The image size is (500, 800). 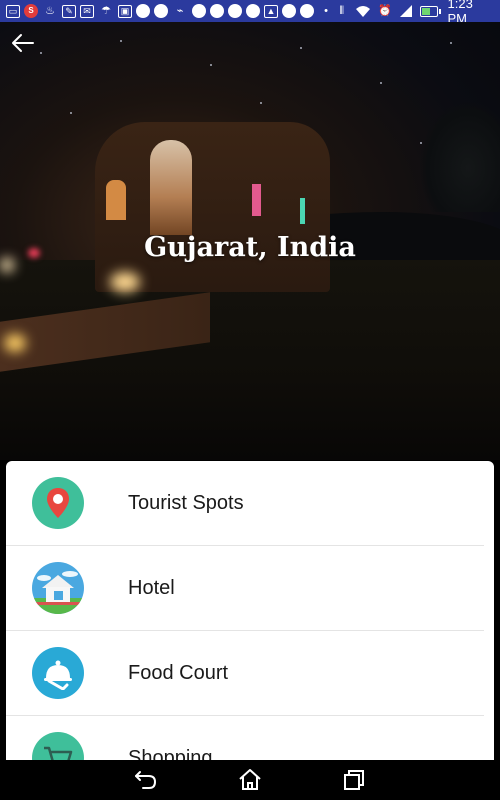 I want to click on page-title: Gujarat, India, so click(x=250, y=247).